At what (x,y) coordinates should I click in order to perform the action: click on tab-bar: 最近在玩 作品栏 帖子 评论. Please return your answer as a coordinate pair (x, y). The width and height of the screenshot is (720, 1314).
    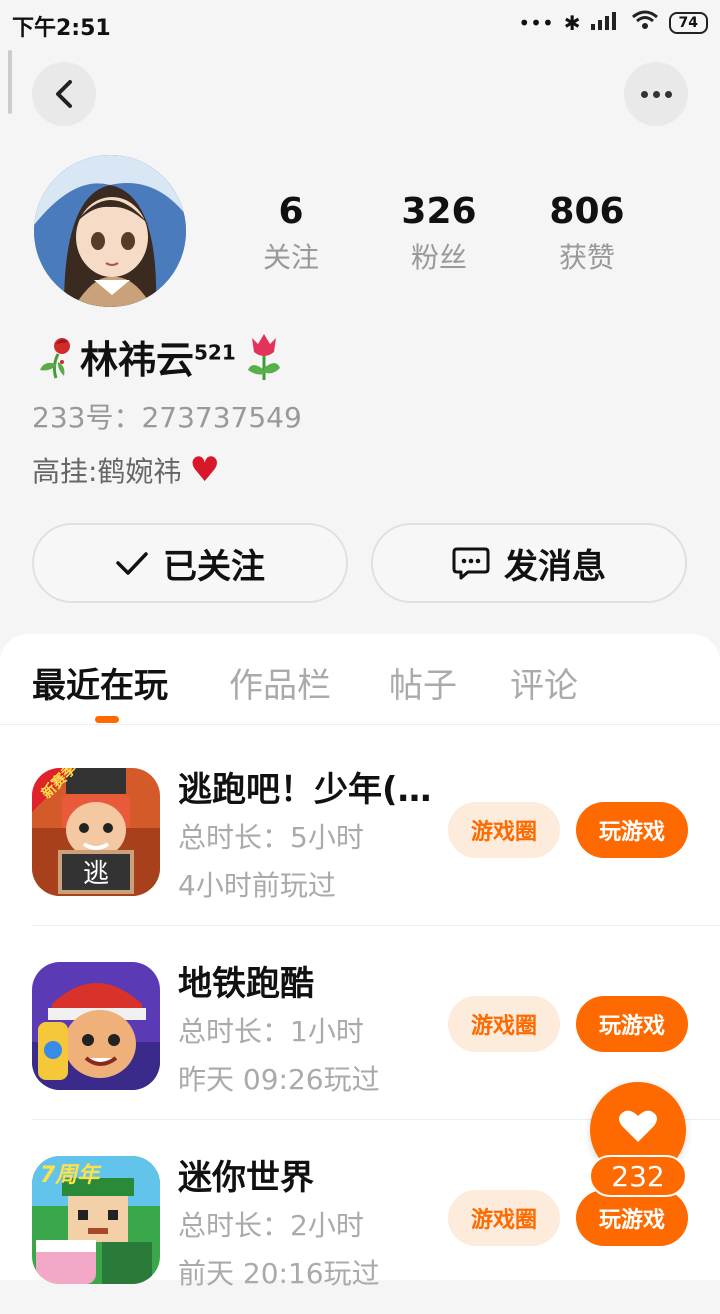
    Looking at the image, I should click on (360, 679).